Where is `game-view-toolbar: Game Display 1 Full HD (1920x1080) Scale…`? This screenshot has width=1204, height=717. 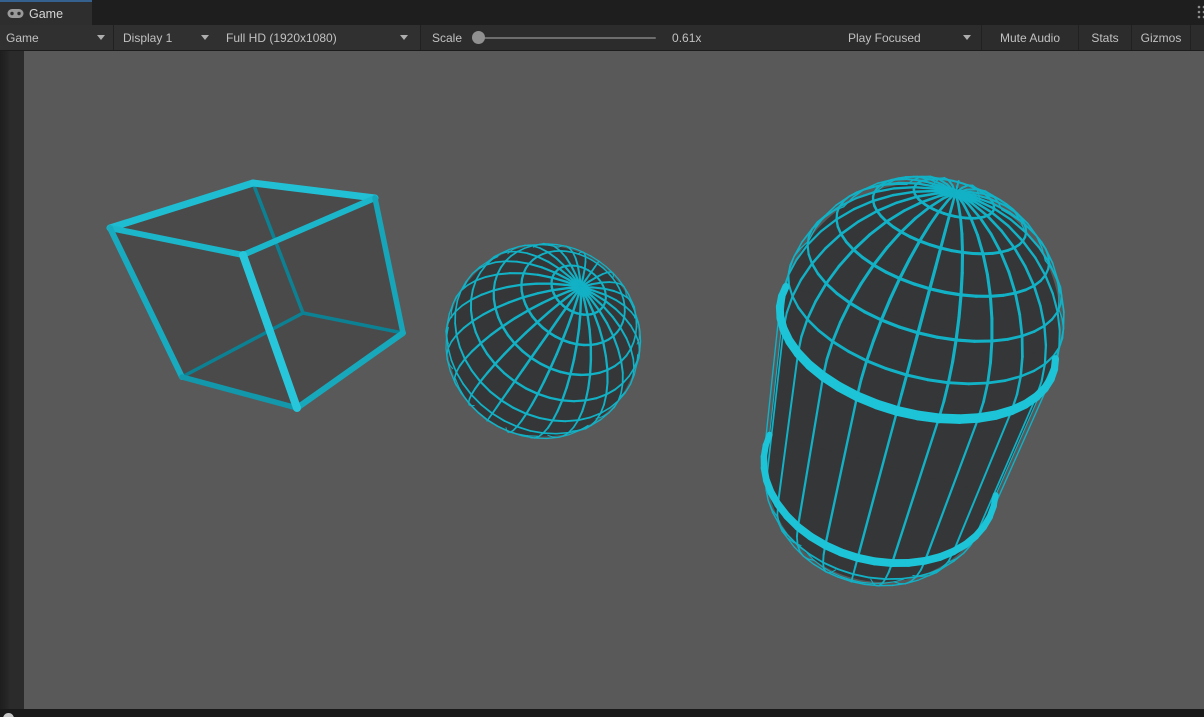
game-view-toolbar: Game Display 1 Full HD (1920x1080) Scale… is located at coordinates (602, 38).